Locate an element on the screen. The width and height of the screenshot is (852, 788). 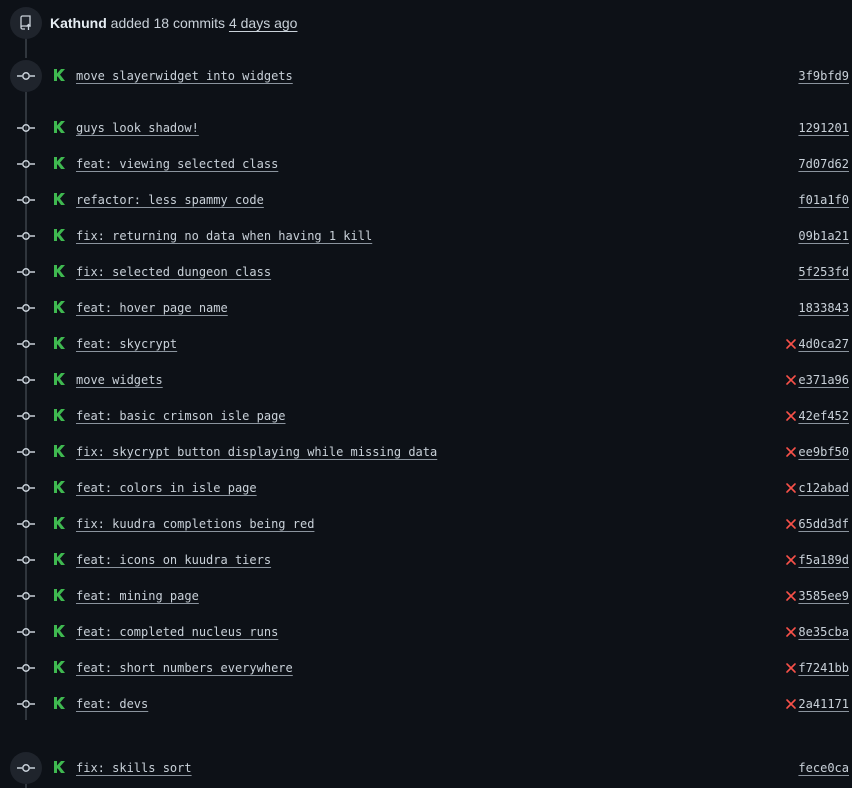
commit-row: feat: viewing selected class 7d07d62 is located at coordinates (426, 164).